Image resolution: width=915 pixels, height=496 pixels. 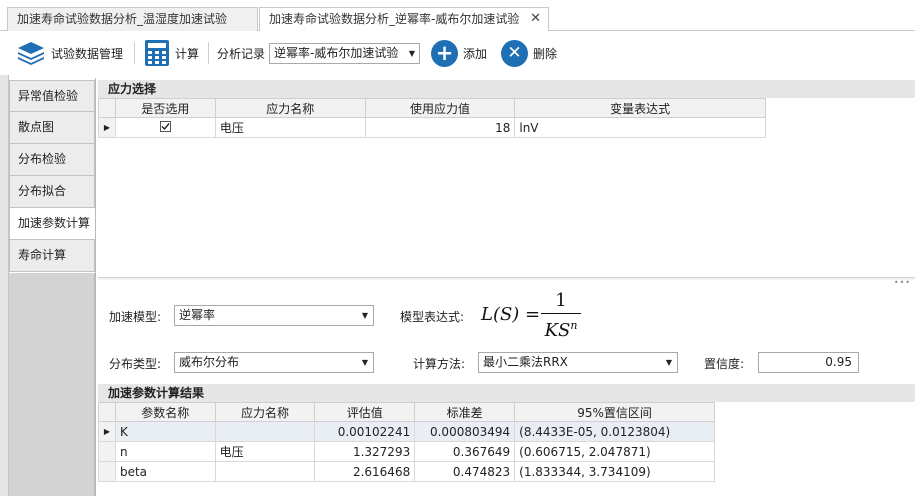 I want to click on add-button: + 添加, so click(x=459, y=53).